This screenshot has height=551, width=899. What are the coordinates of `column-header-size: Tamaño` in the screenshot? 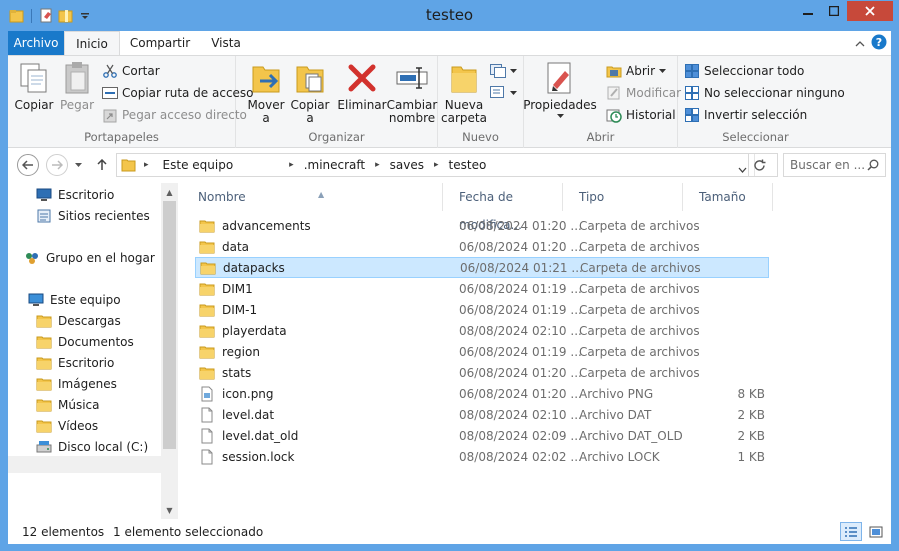 It's located at (719, 197).